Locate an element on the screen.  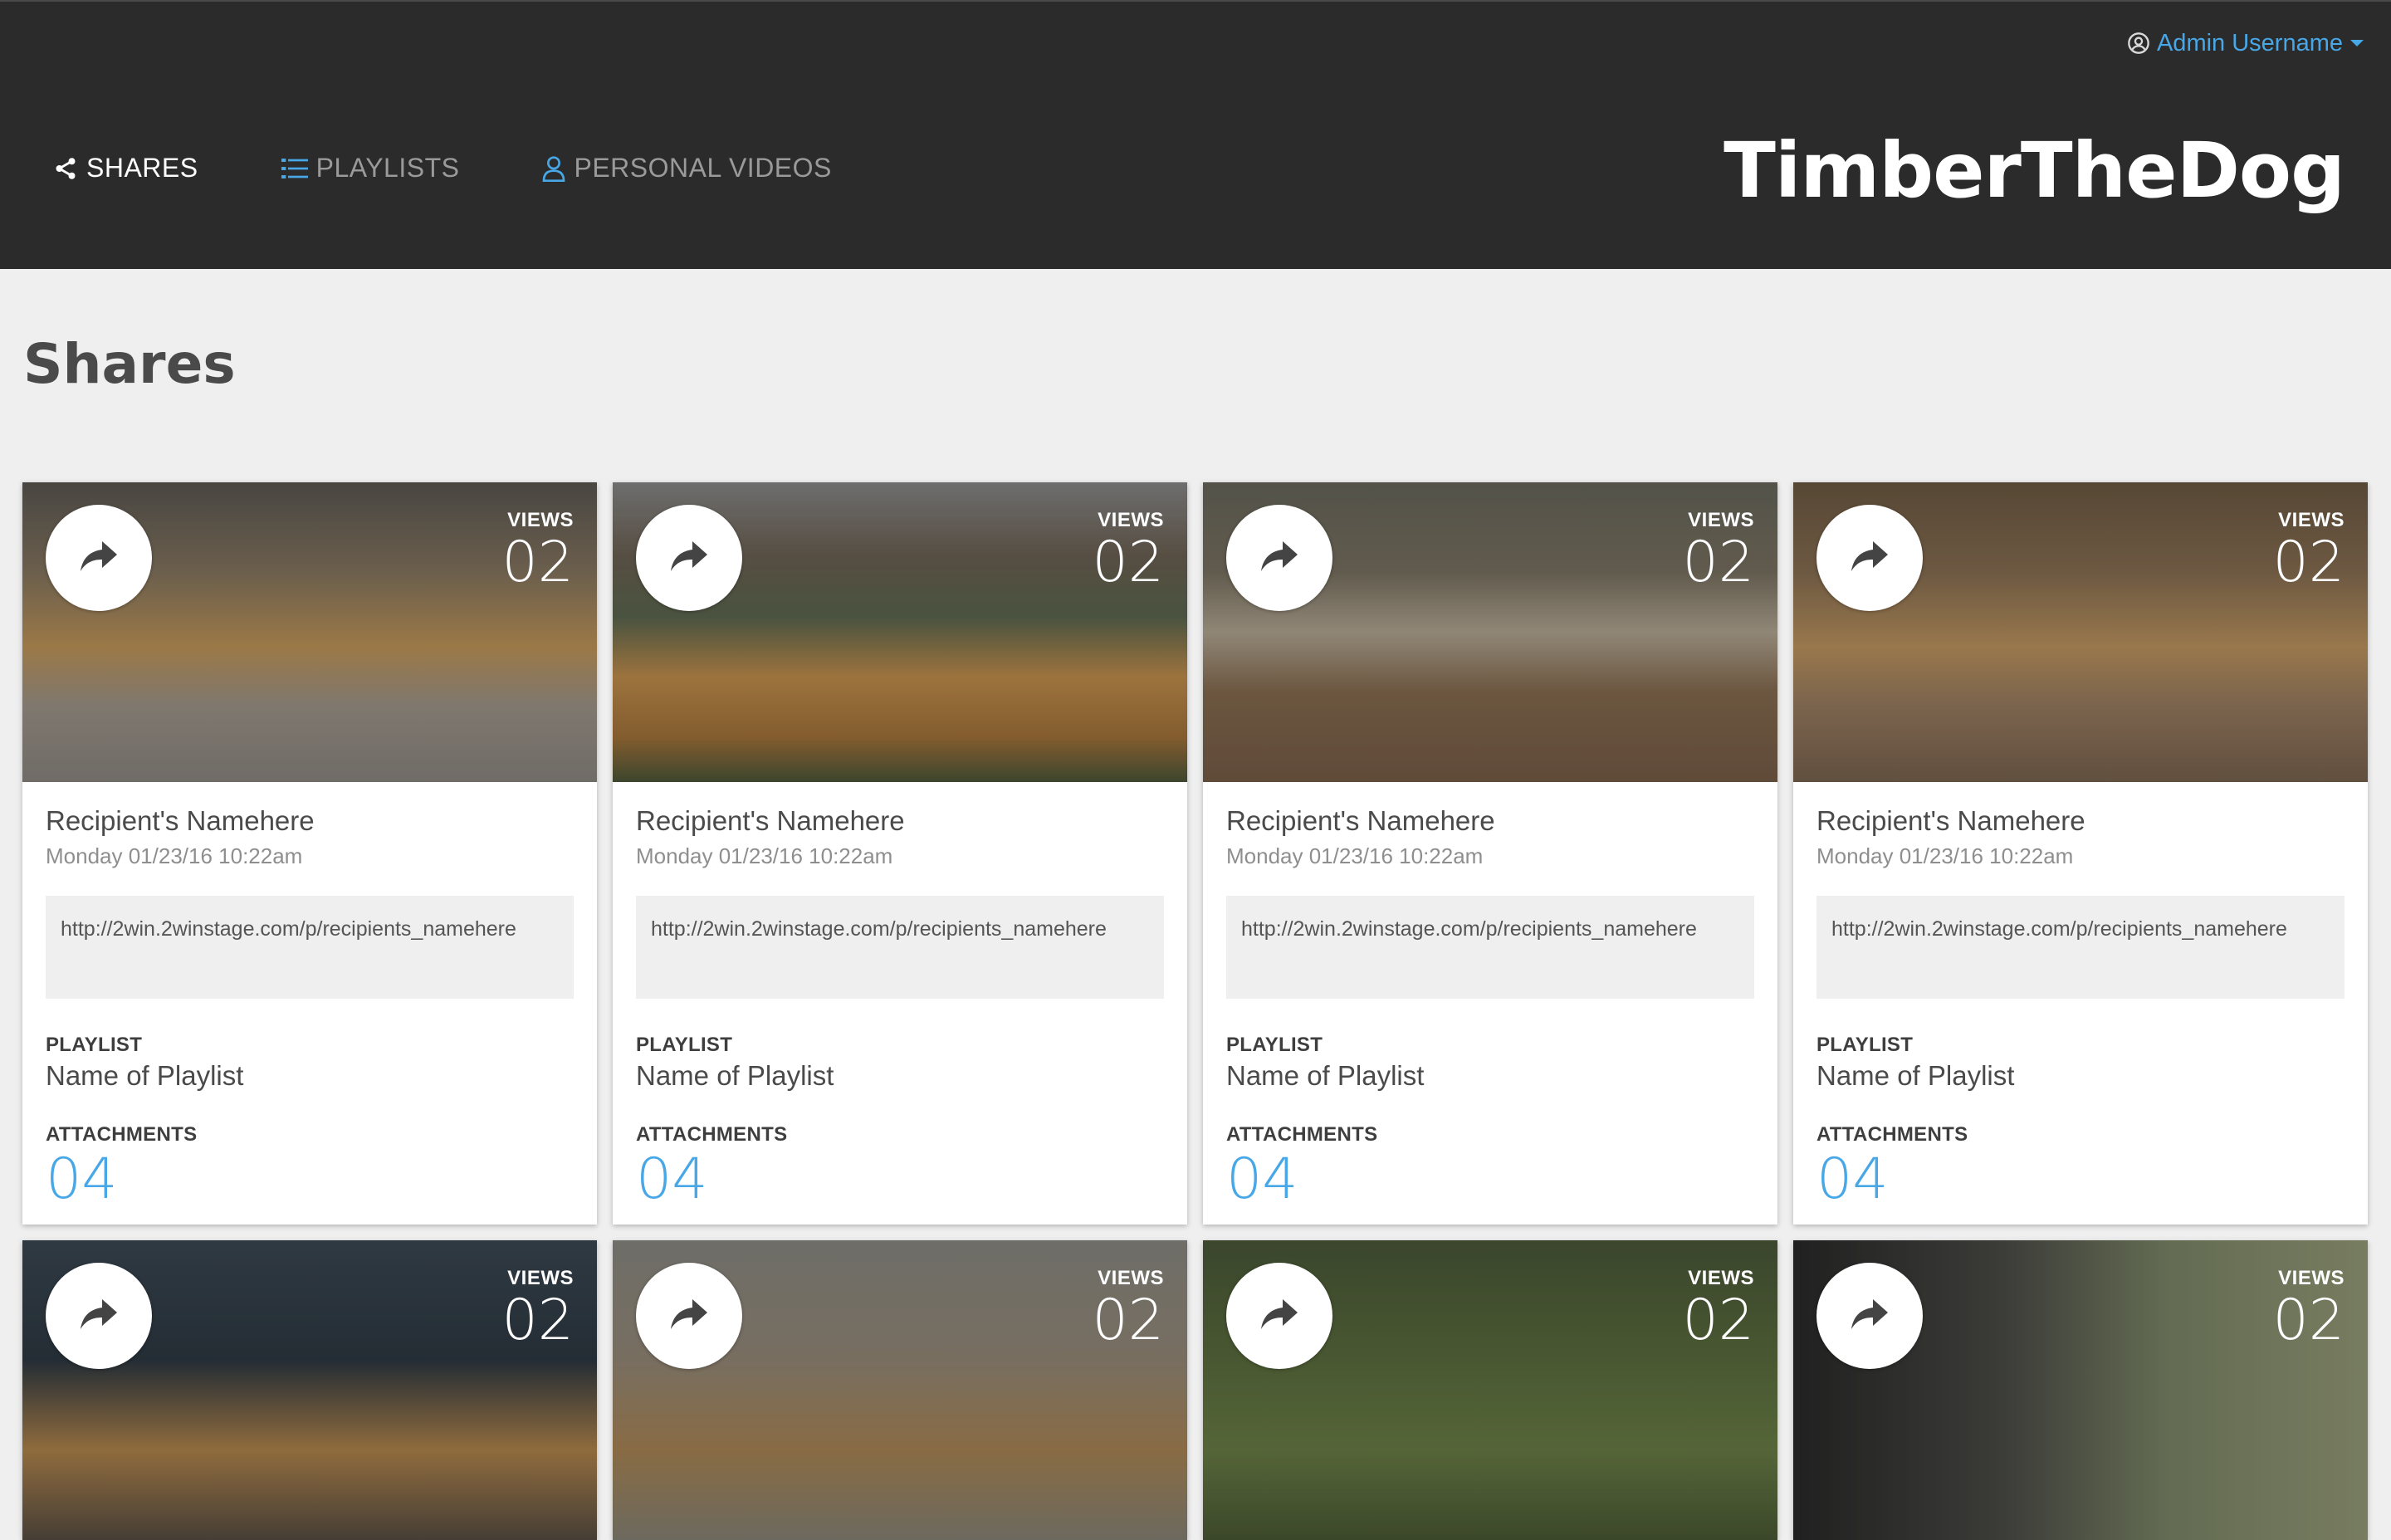
main-nav: SHARES PLAYLISTS PERSONAL VIDEOS is located at coordinates (442, 168).